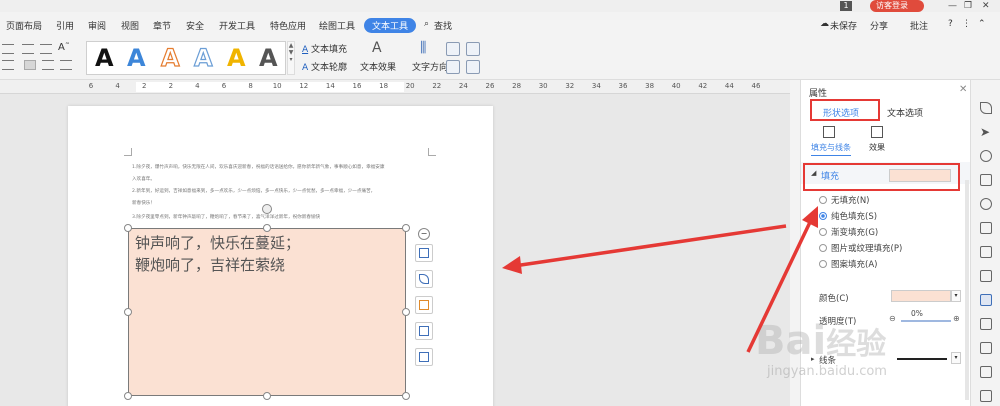 This screenshot has height=406, width=1000. I want to click on tab-text-options: 文本选项, so click(905, 112).